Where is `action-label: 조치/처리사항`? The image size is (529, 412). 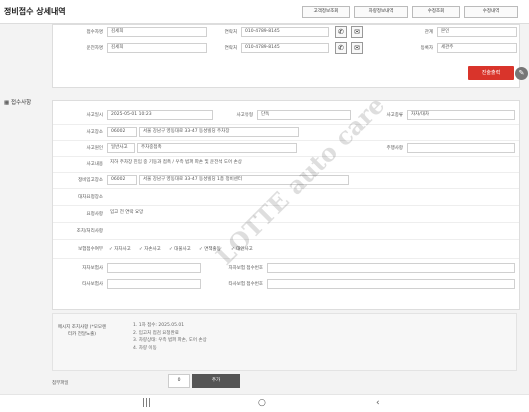 action-label: 조치/처리사항 is located at coordinates (89, 231).